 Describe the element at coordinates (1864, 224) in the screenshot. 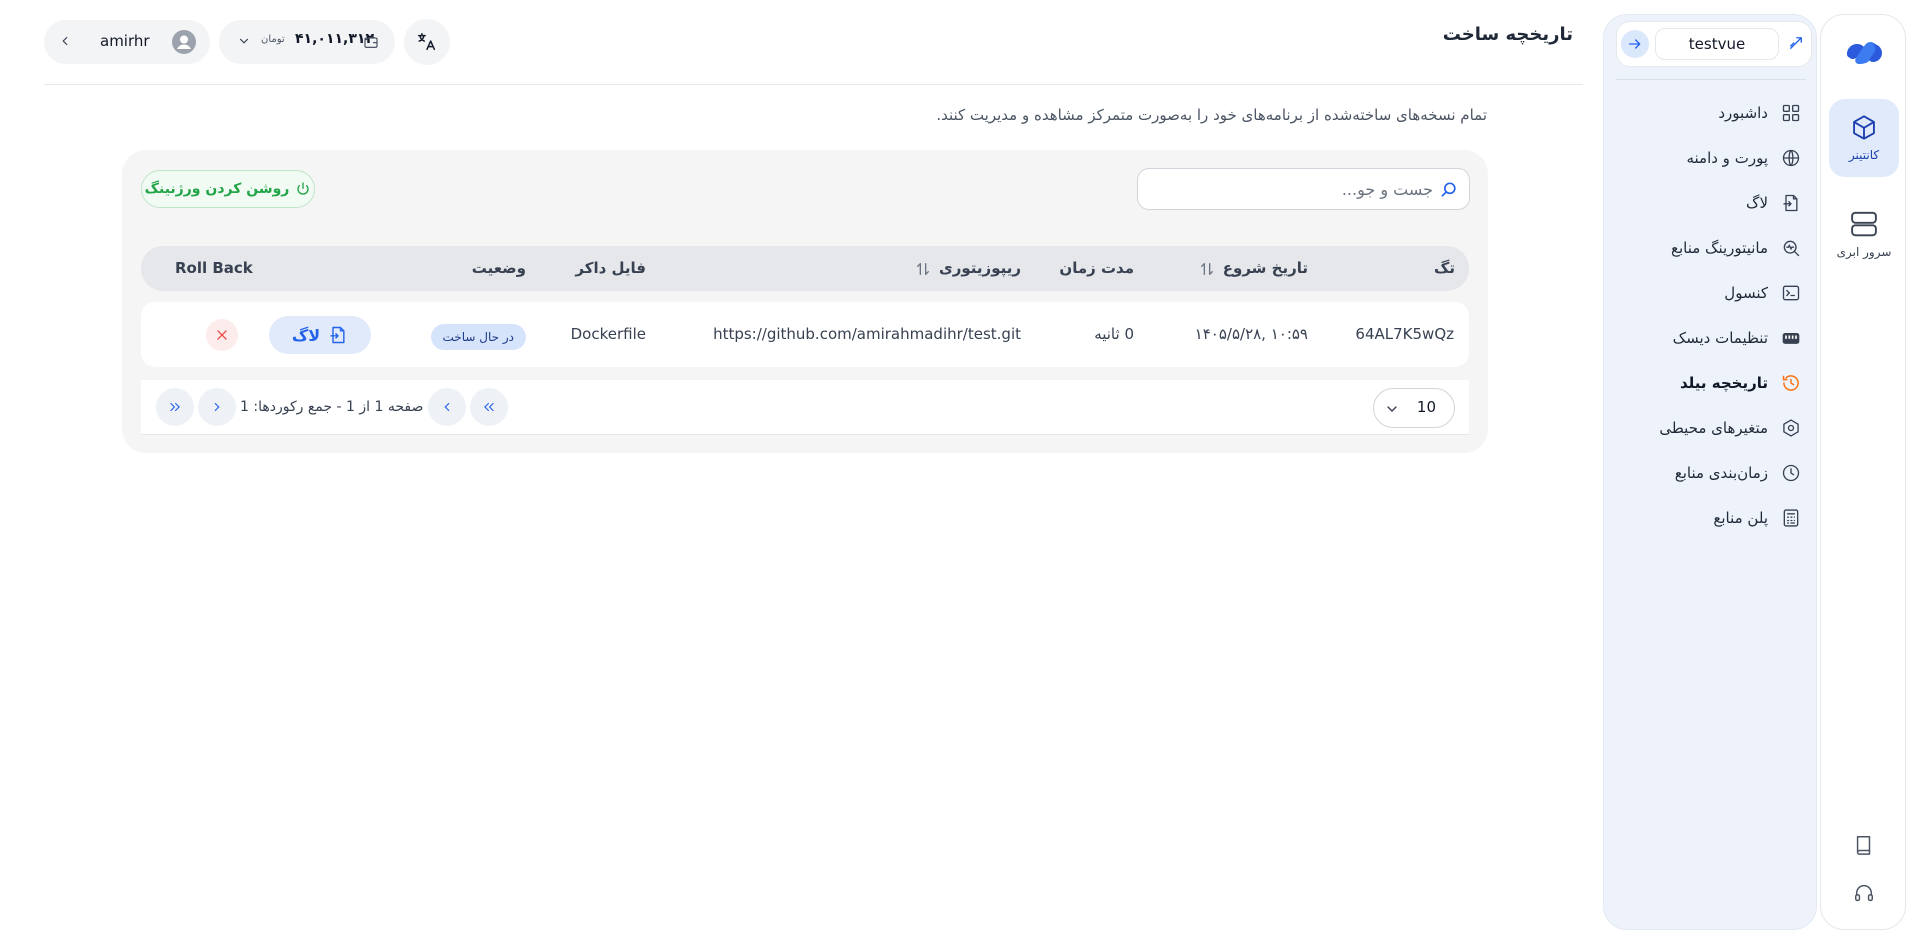

I see `server-icon` at that location.